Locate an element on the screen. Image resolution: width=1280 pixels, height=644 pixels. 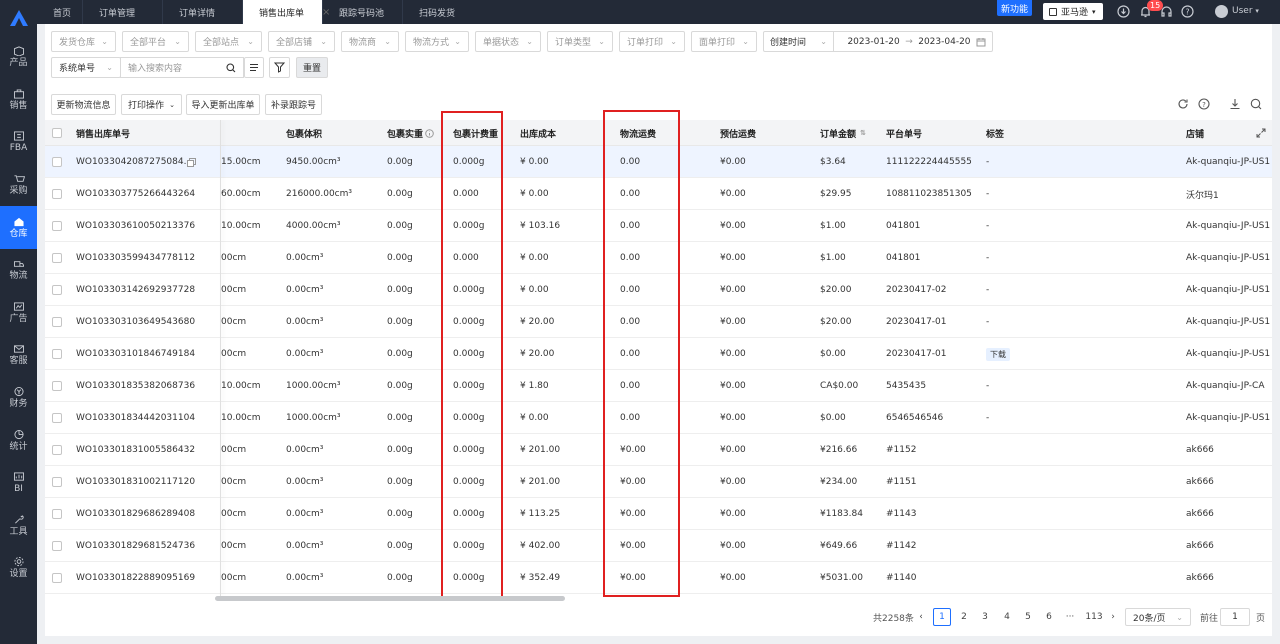
filter-order-print: 订单打印 ⌄ is located at coordinates (652, 41).